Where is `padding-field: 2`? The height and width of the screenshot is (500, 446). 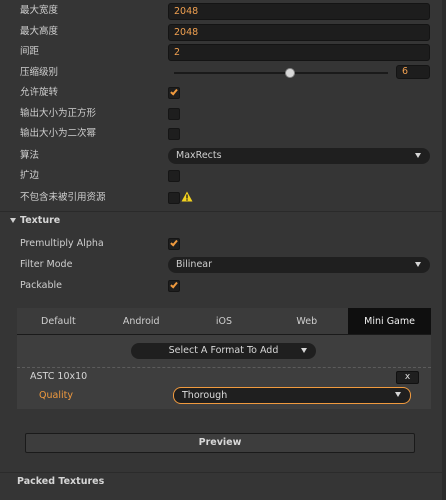
padding-field: 2 is located at coordinates (299, 52).